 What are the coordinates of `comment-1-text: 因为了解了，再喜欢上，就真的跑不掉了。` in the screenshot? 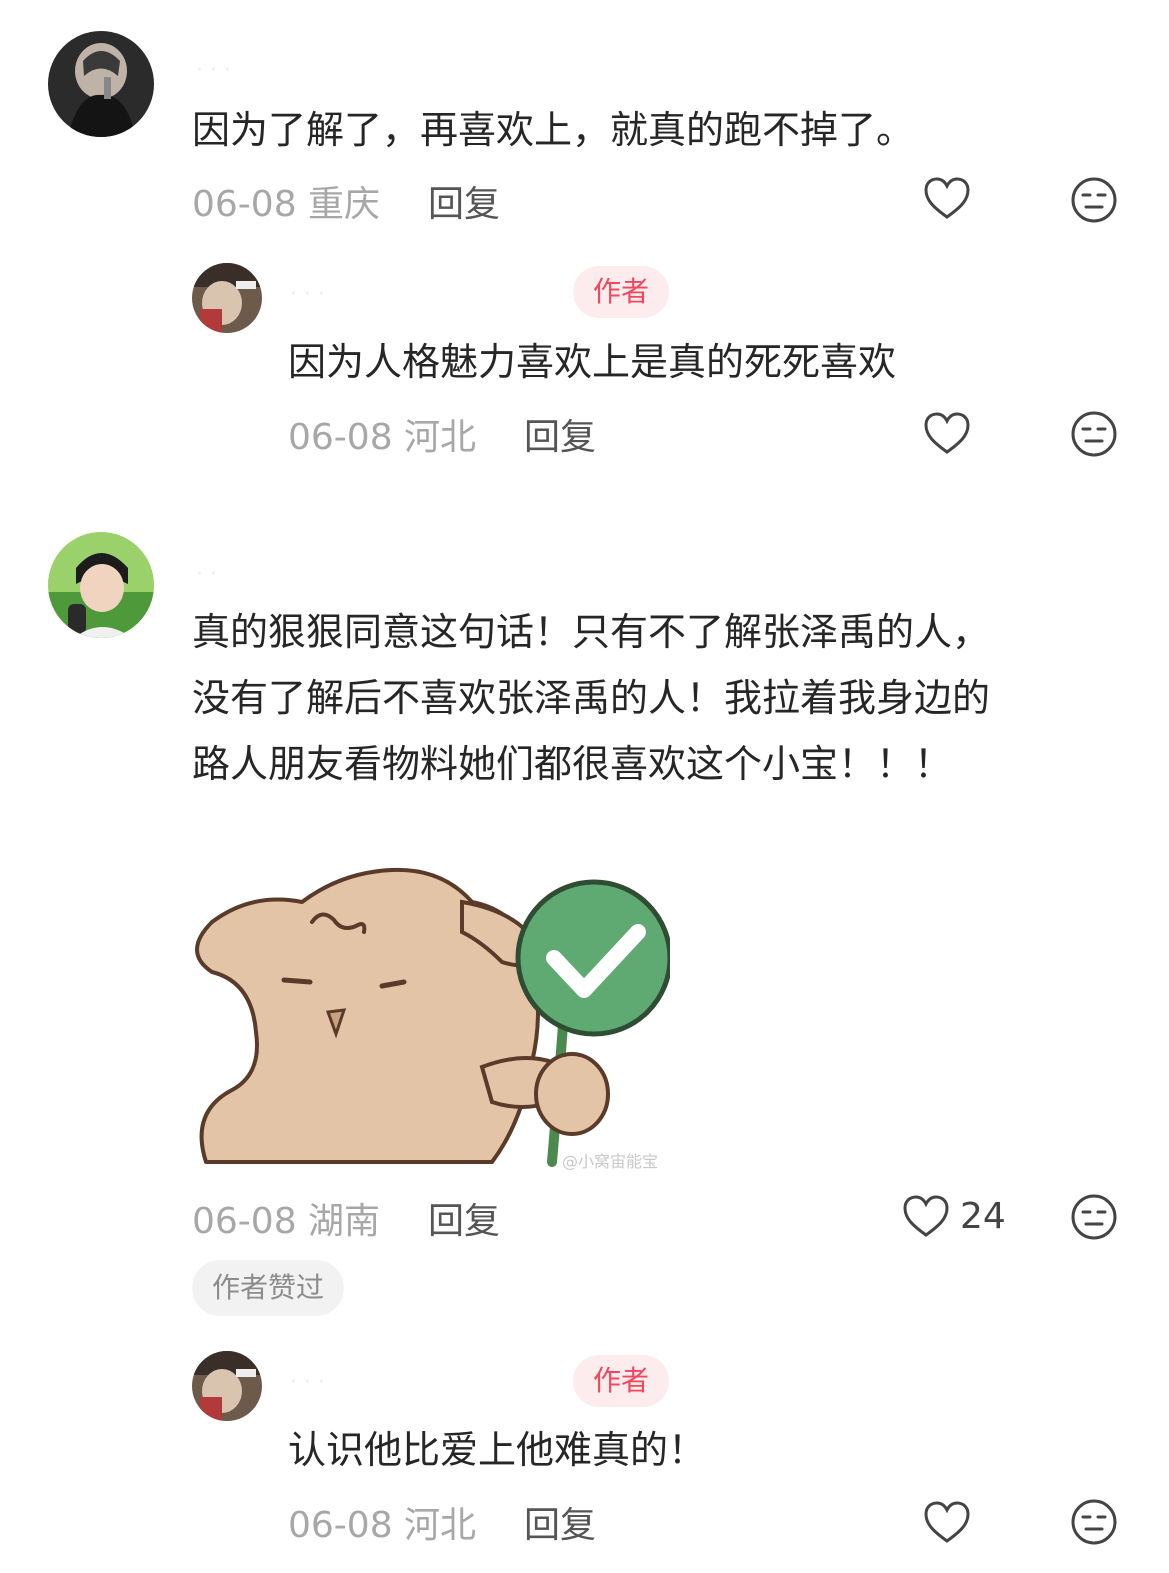 It's located at (553, 130).